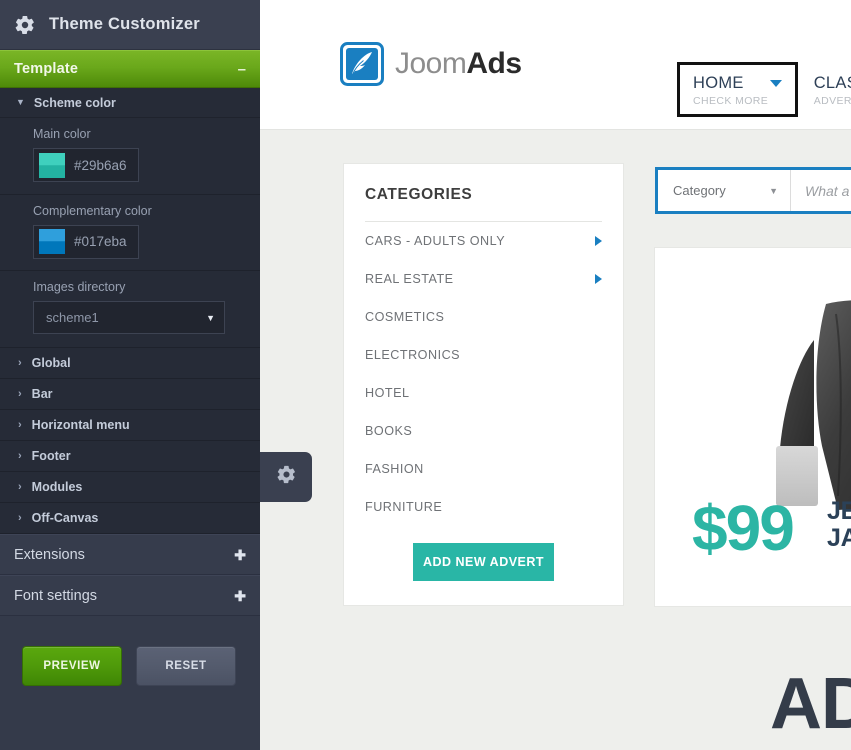 The image size is (851, 750). Describe the element at coordinates (413, 355) in the screenshot. I see `category-label: ELECTRONICS` at that location.